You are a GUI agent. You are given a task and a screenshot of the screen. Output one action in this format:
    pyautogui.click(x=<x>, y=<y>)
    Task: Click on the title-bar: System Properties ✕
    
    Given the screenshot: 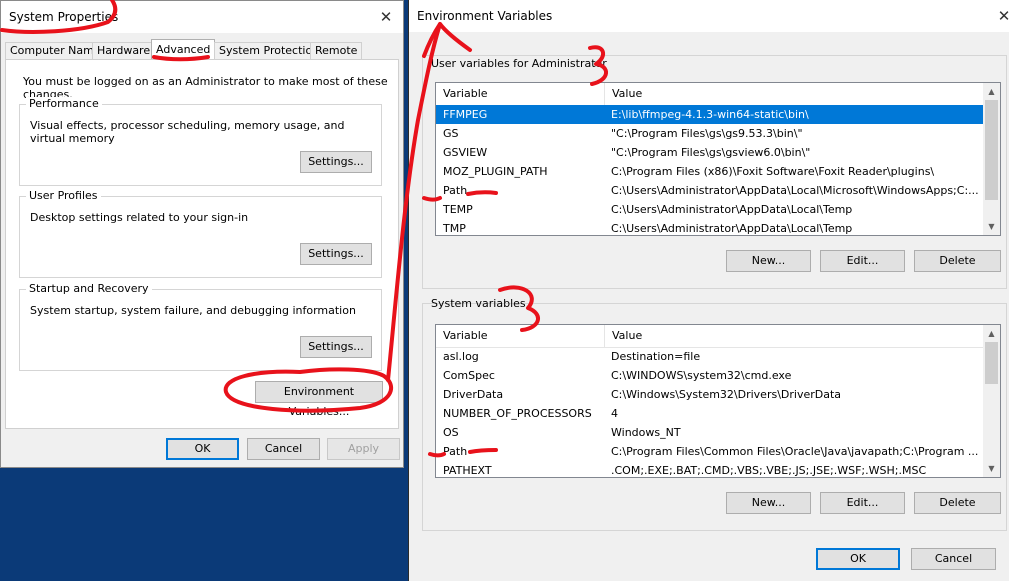 What is the action you would take?
    pyautogui.click(x=202, y=17)
    